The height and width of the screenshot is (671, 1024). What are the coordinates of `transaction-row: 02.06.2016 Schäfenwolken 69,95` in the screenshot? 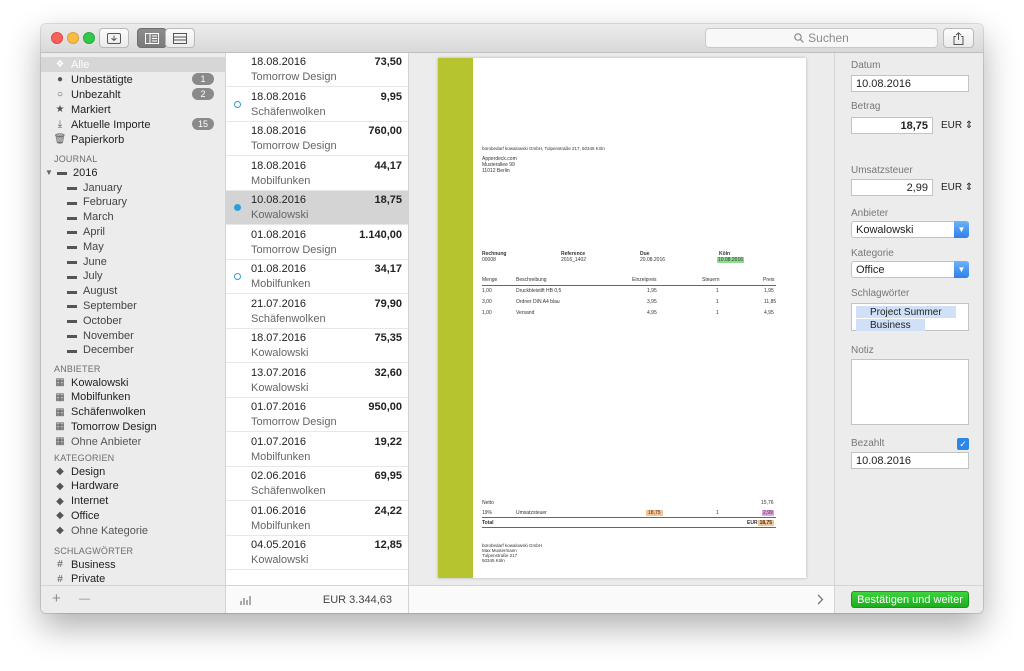 It's located at (317, 484).